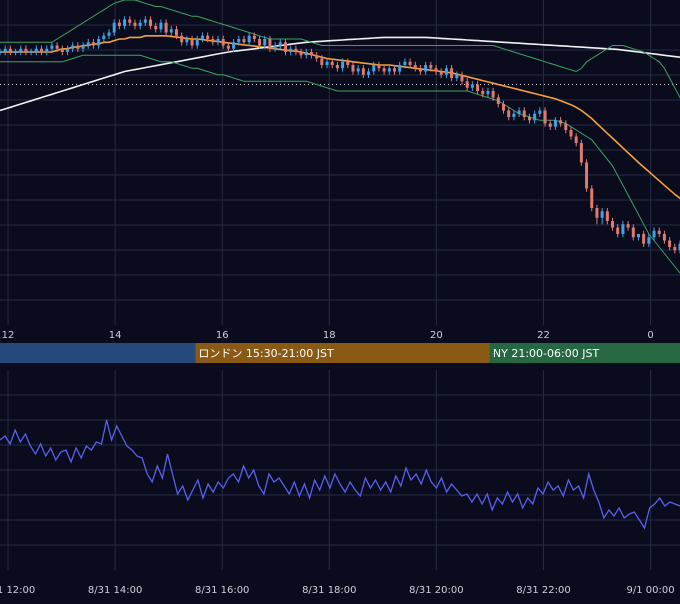  Describe the element at coordinates (651, 590) in the screenshot. I see `osc-axis-tick-label-6: 9/1 00:00` at that location.